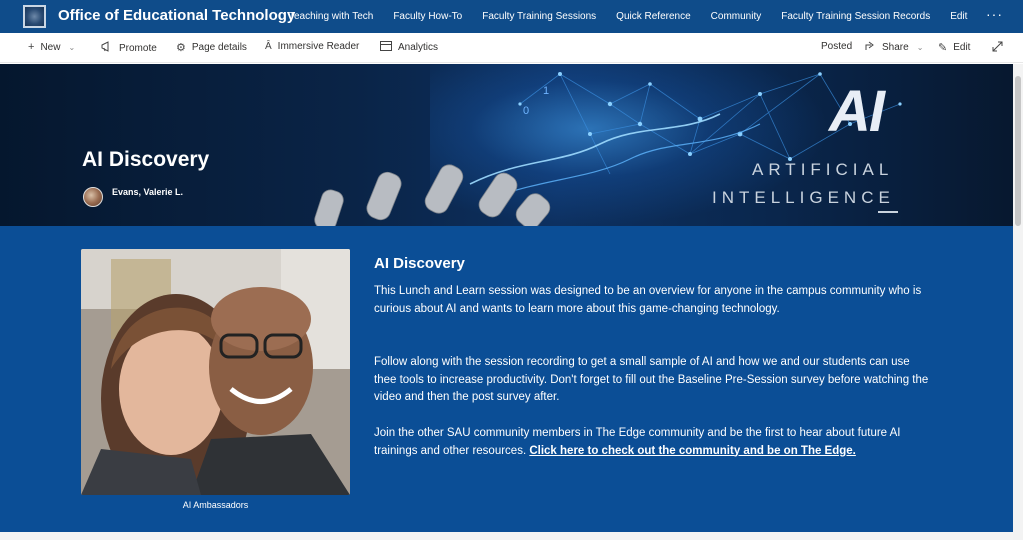 The height and width of the screenshot is (540, 1023). I want to click on site-title: Office of Educational Technology, so click(176, 15).